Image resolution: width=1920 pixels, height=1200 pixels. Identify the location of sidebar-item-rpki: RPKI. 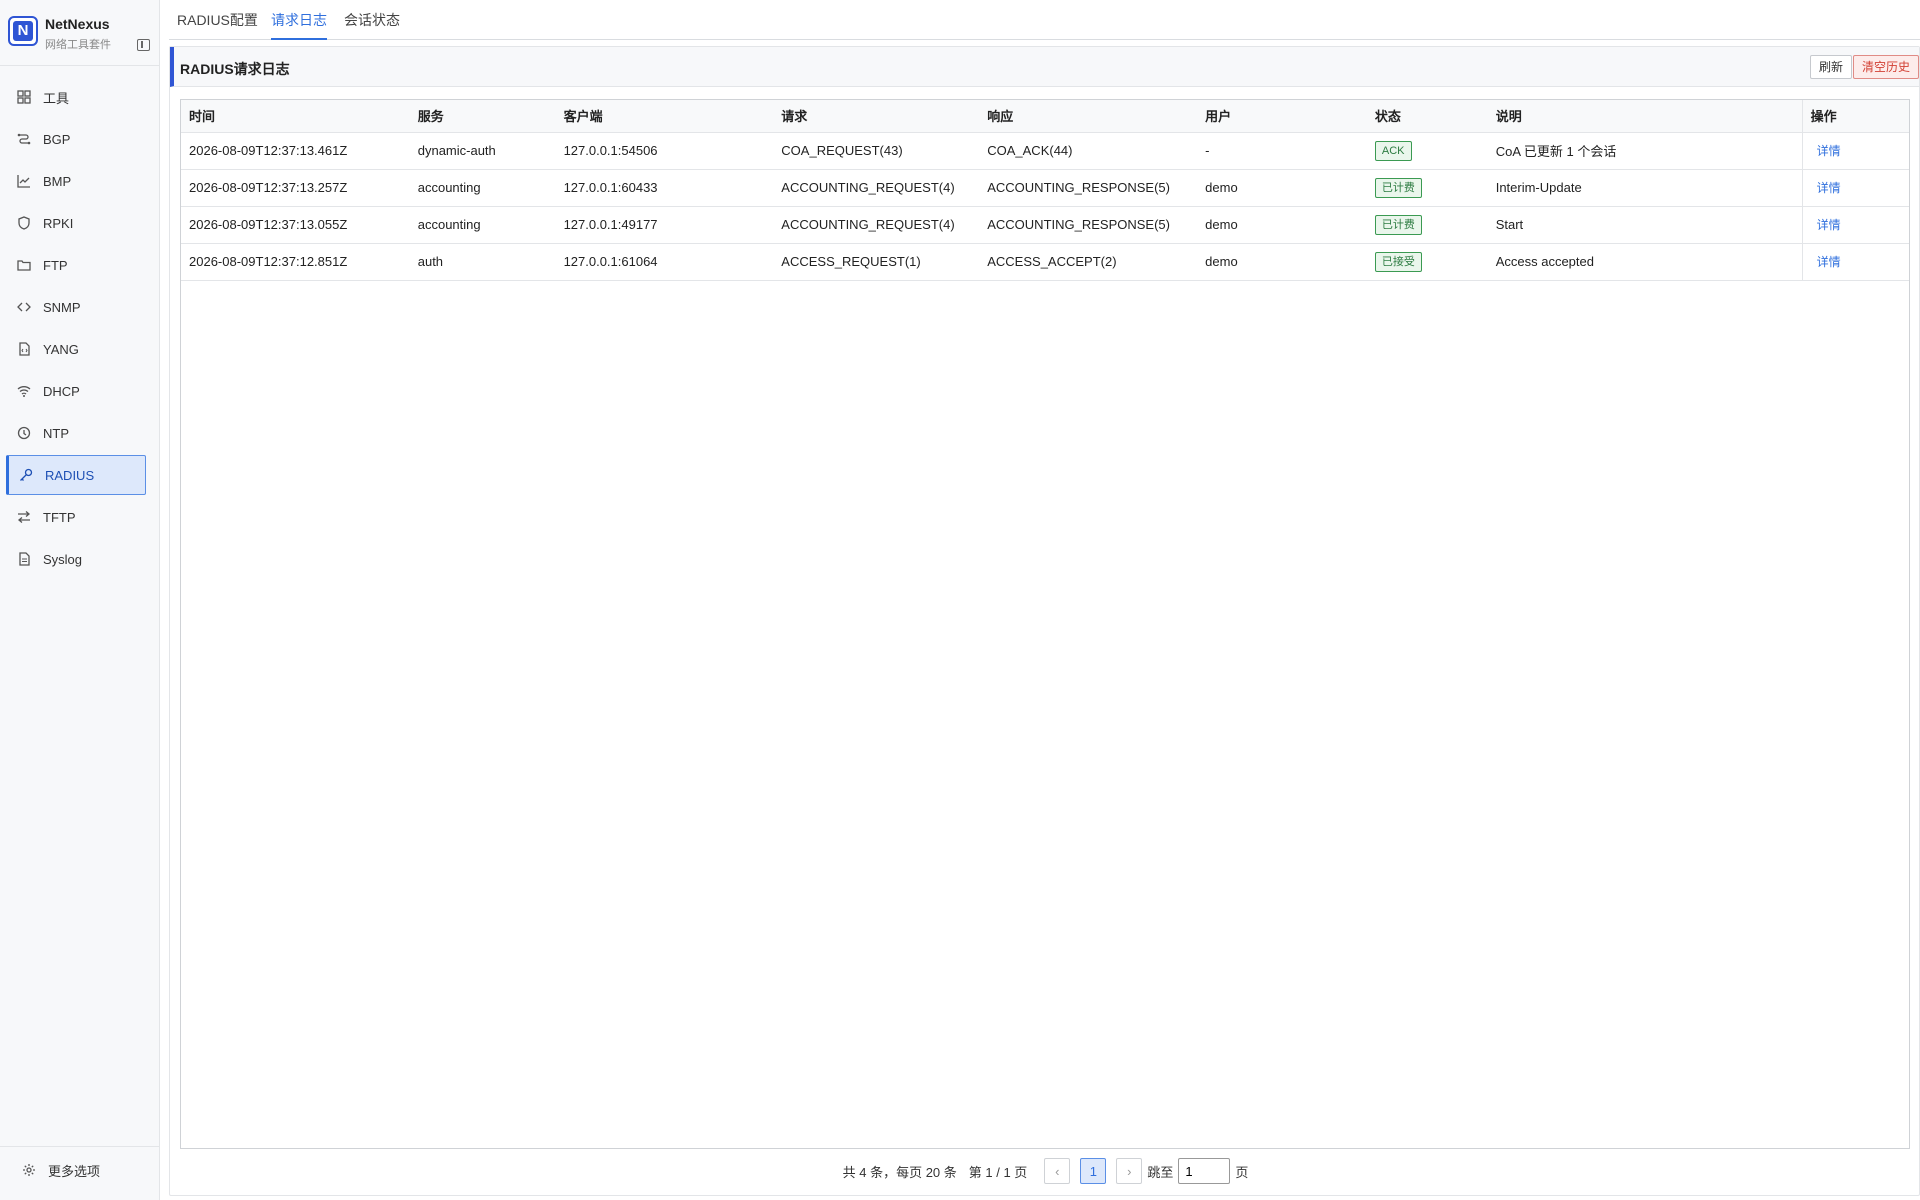
(76, 223).